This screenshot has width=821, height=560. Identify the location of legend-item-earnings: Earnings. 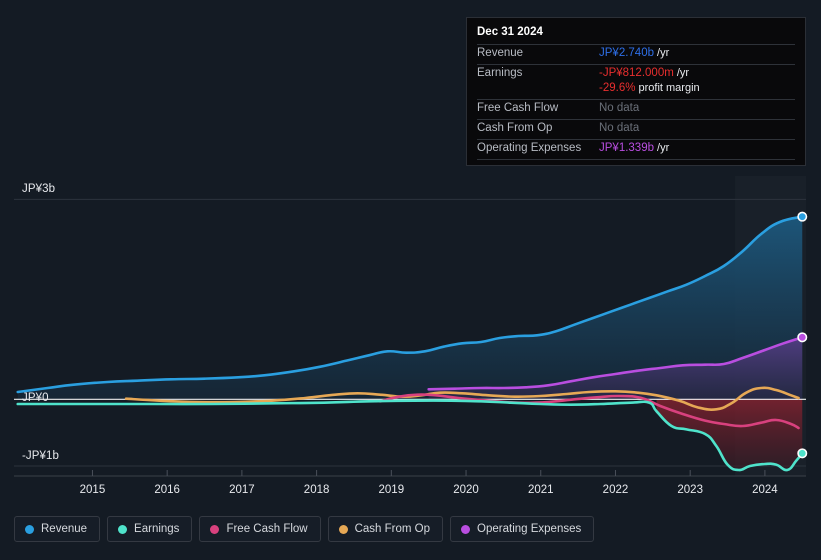
(150, 529).